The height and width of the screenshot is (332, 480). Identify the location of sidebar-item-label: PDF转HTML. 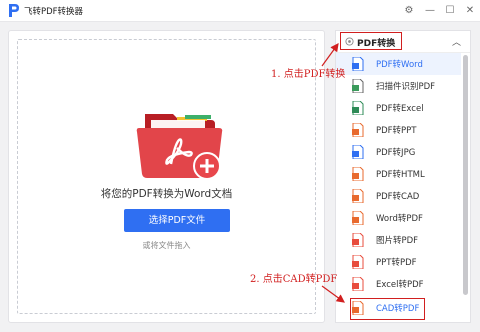
(400, 175).